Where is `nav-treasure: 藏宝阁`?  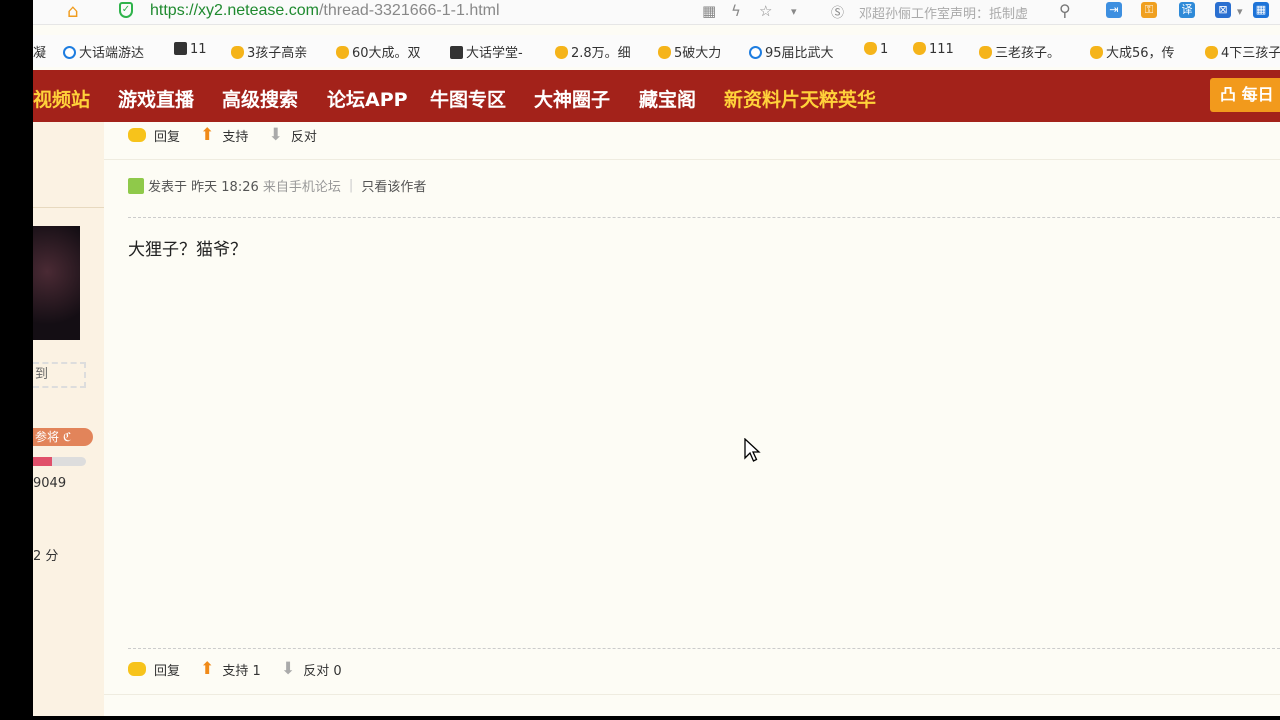 nav-treasure: 藏宝阁 is located at coordinates (667, 98).